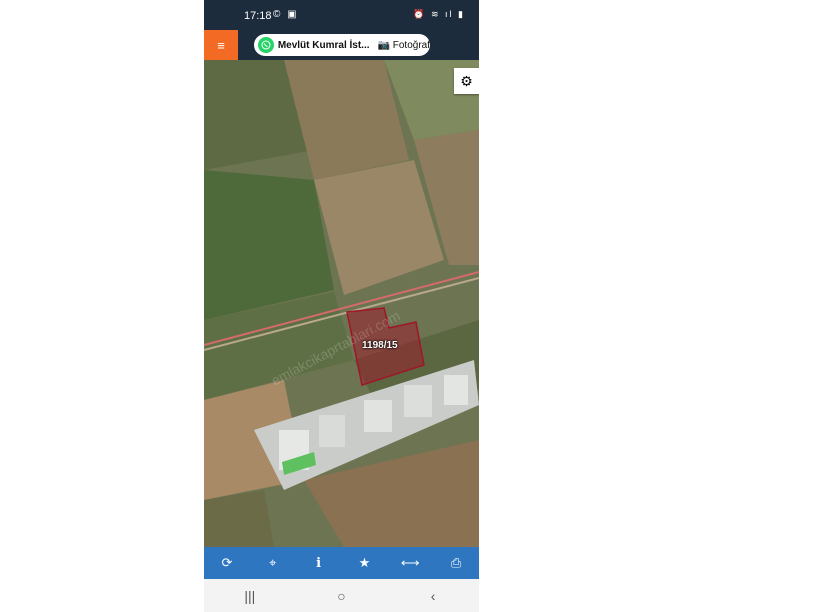 Image resolution: width=816 pixels, height=612 pixels. What do you see at coordinates (266, 45) in the screenshot?
I see `whatsapp-icon` at bounding box center [266, 45].